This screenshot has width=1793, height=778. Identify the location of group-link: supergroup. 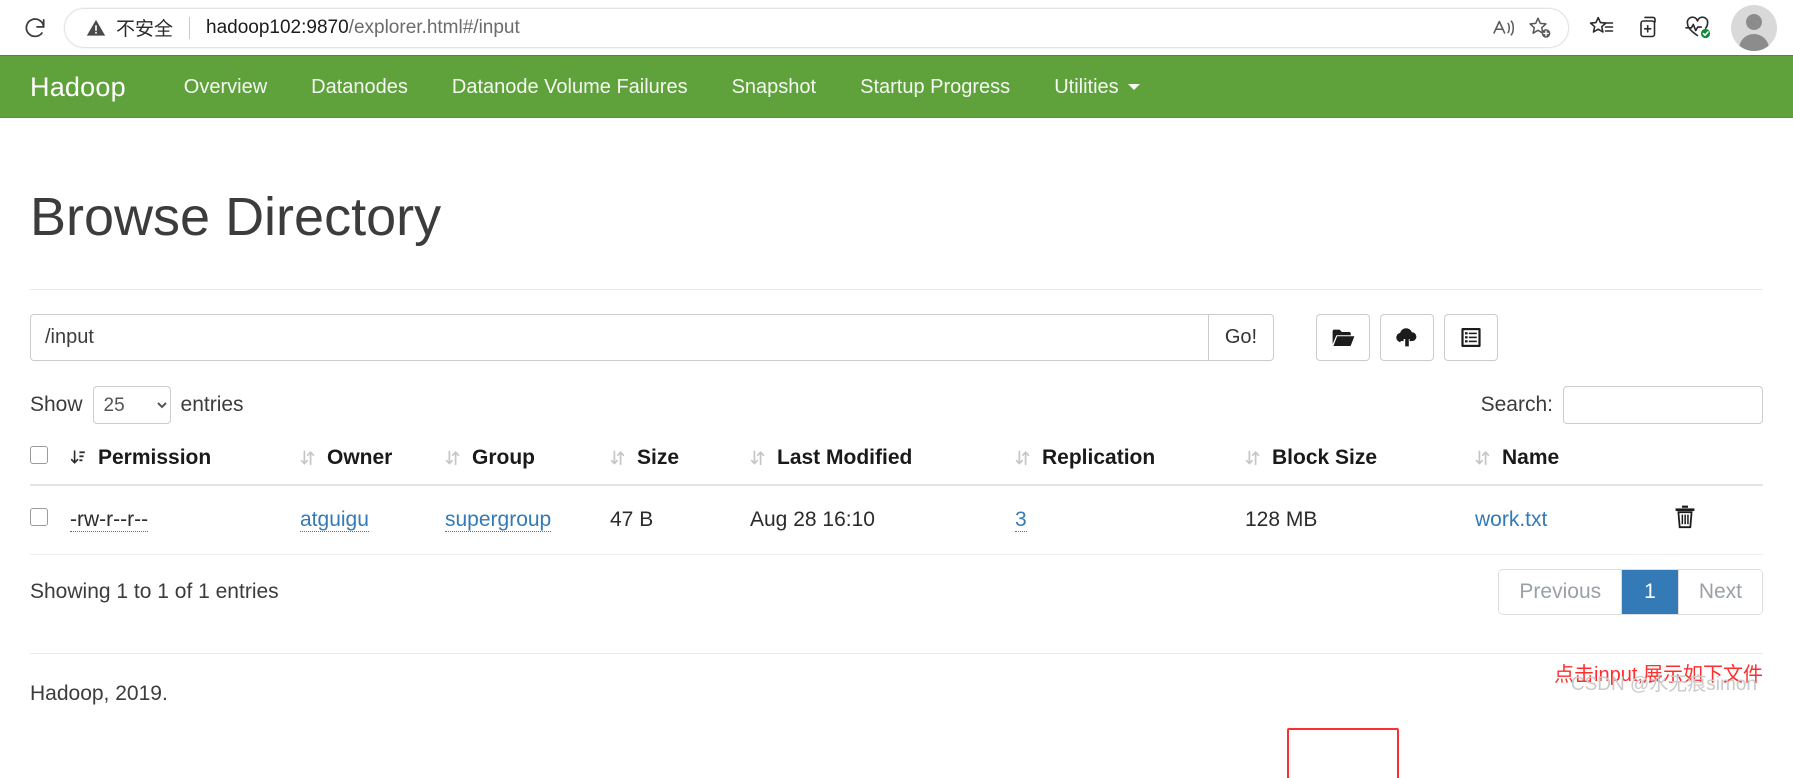
(498, 520).